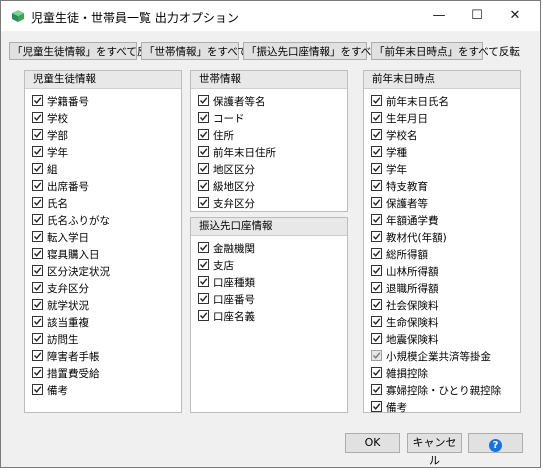 The image size is (543, 470). What do you see at coordinates (226, 284) in the screenshot?
I see `checkbox-item: 口座種類` at bounding box center [226, 284].